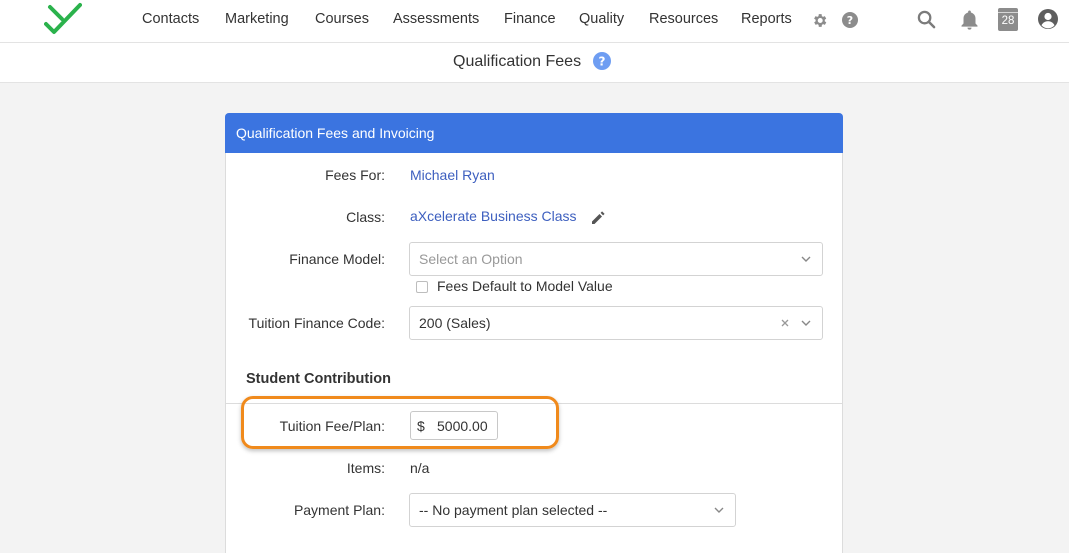  I want to click on finance-model-placeholder: Select an Option, so click(471, 259).